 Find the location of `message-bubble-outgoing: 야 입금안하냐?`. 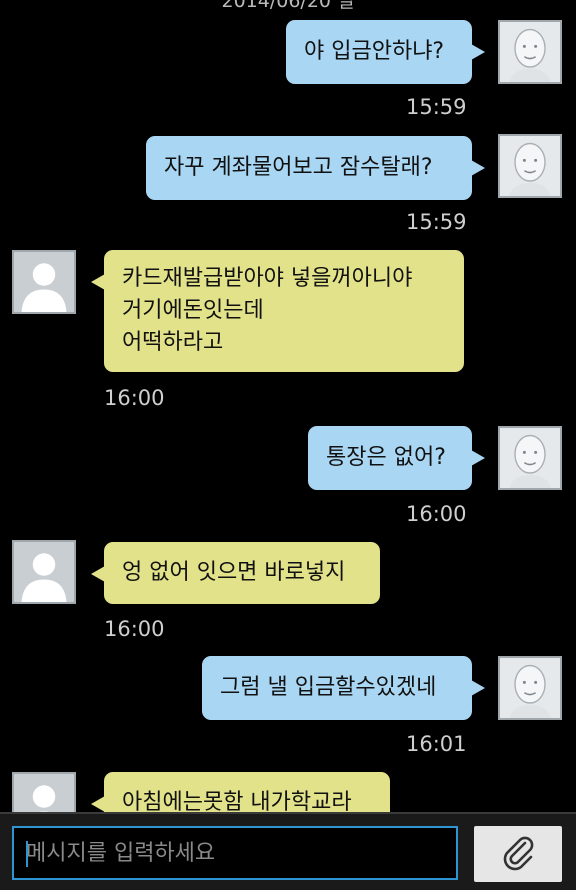

message-bubble-outgoing: 야 입금안하냐? is located at coordinates (385, 52).